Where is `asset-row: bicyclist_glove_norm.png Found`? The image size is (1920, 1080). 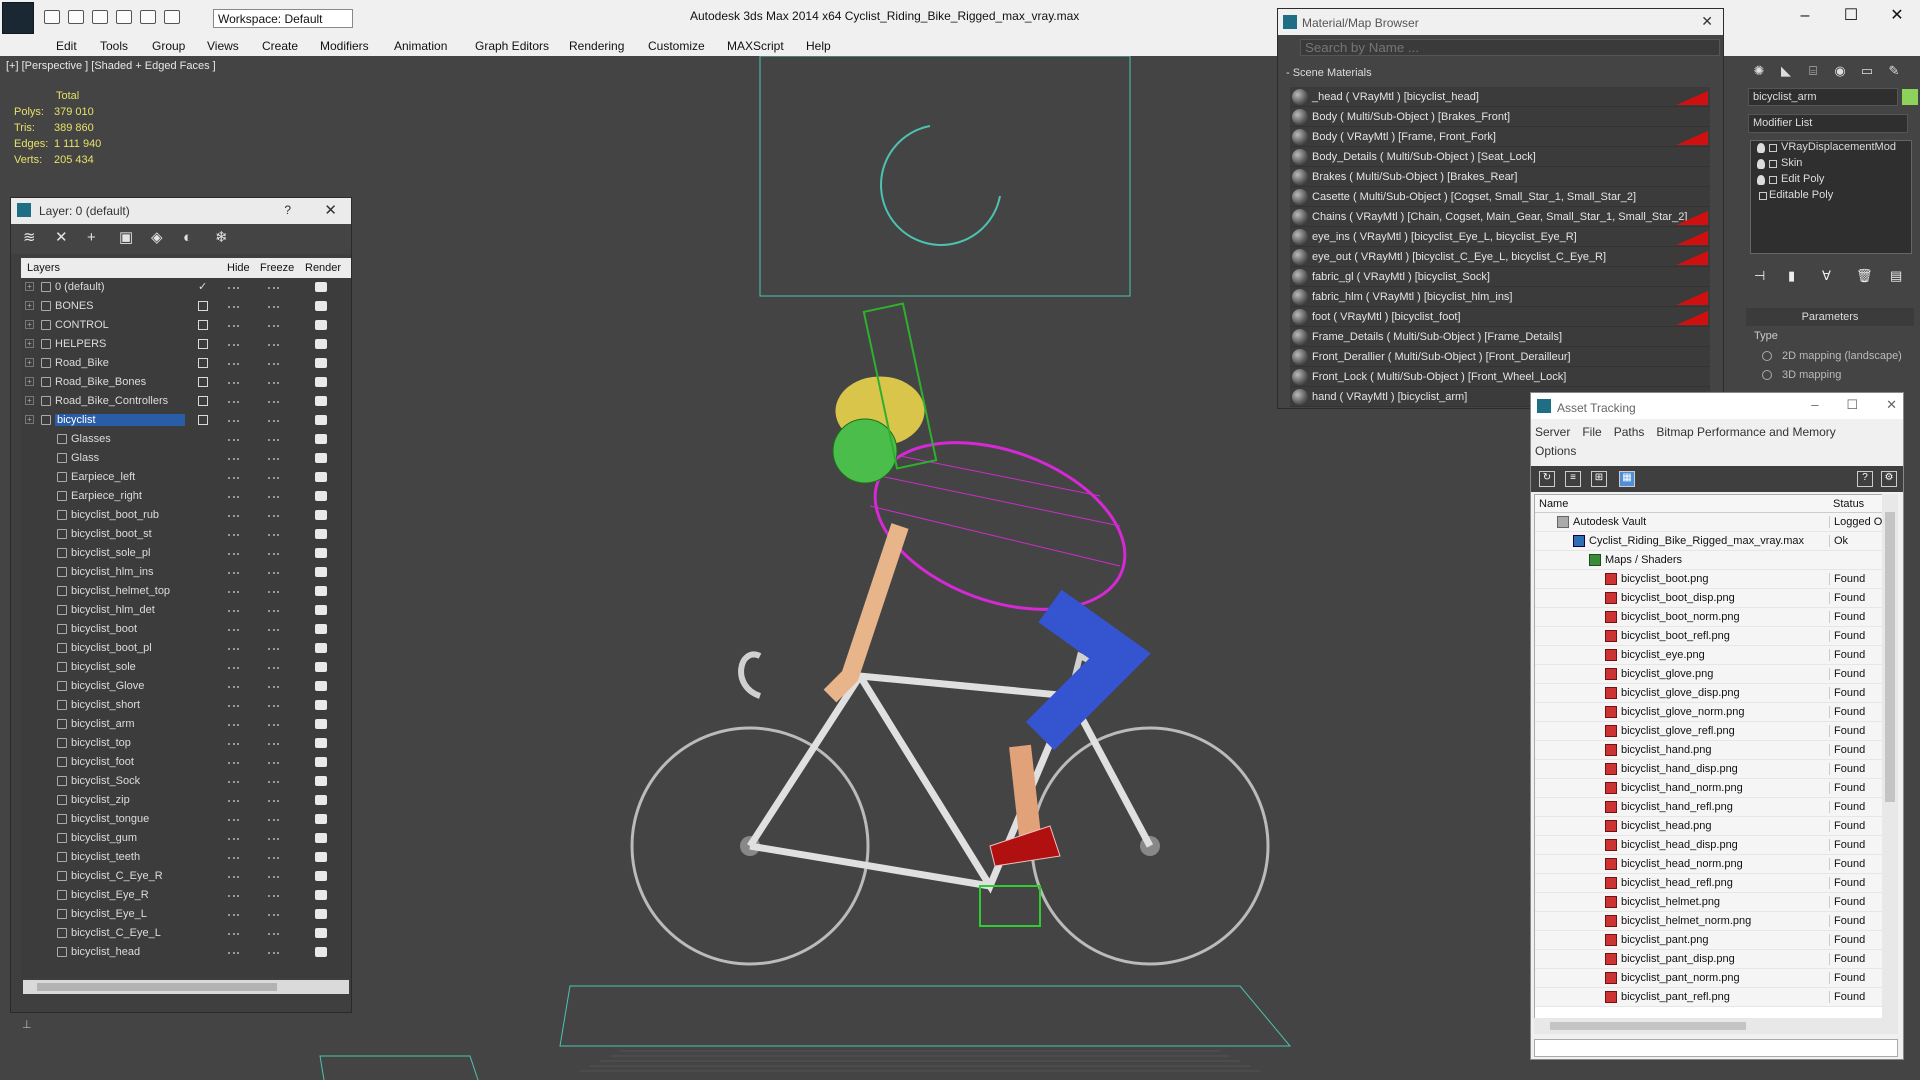 asset-row: bicyclist_glove_norm.png Found is located at coordinates (1716, 712).